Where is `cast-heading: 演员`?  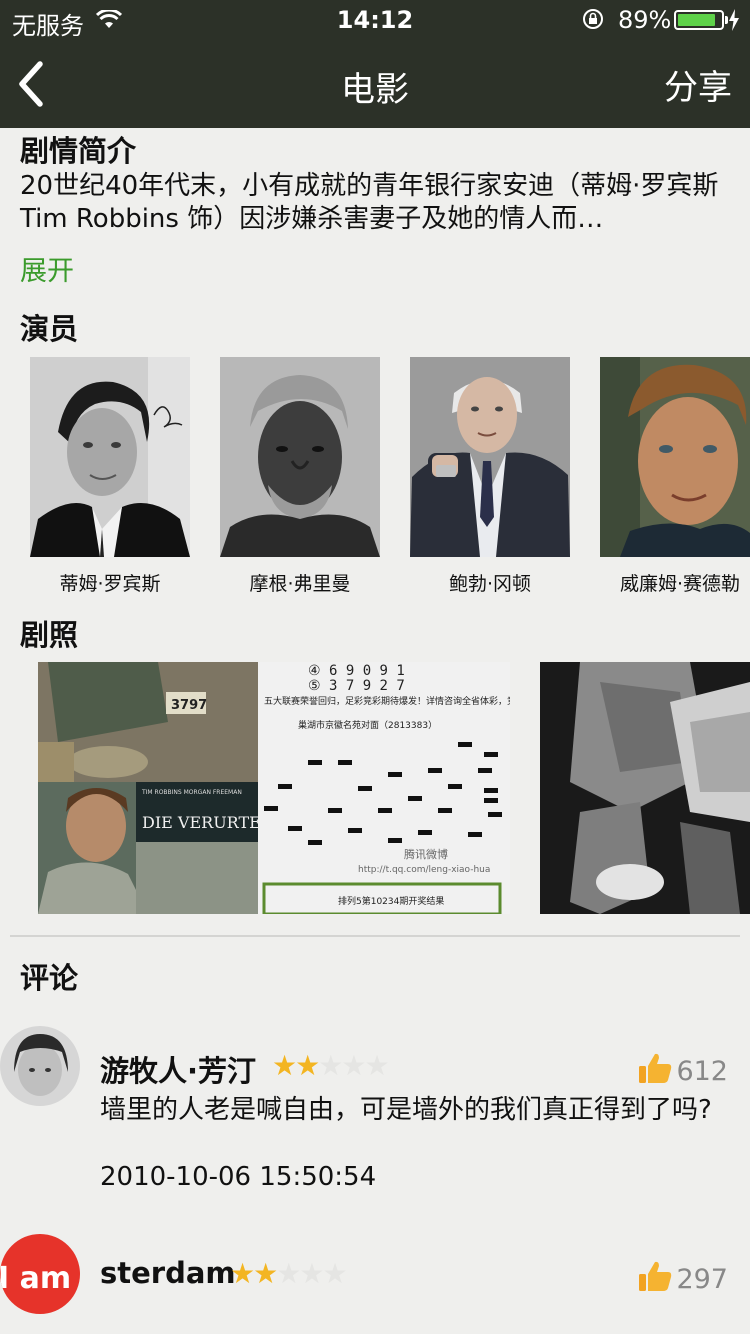 cast-heading: 演员 is located at coordinates (49, 329).